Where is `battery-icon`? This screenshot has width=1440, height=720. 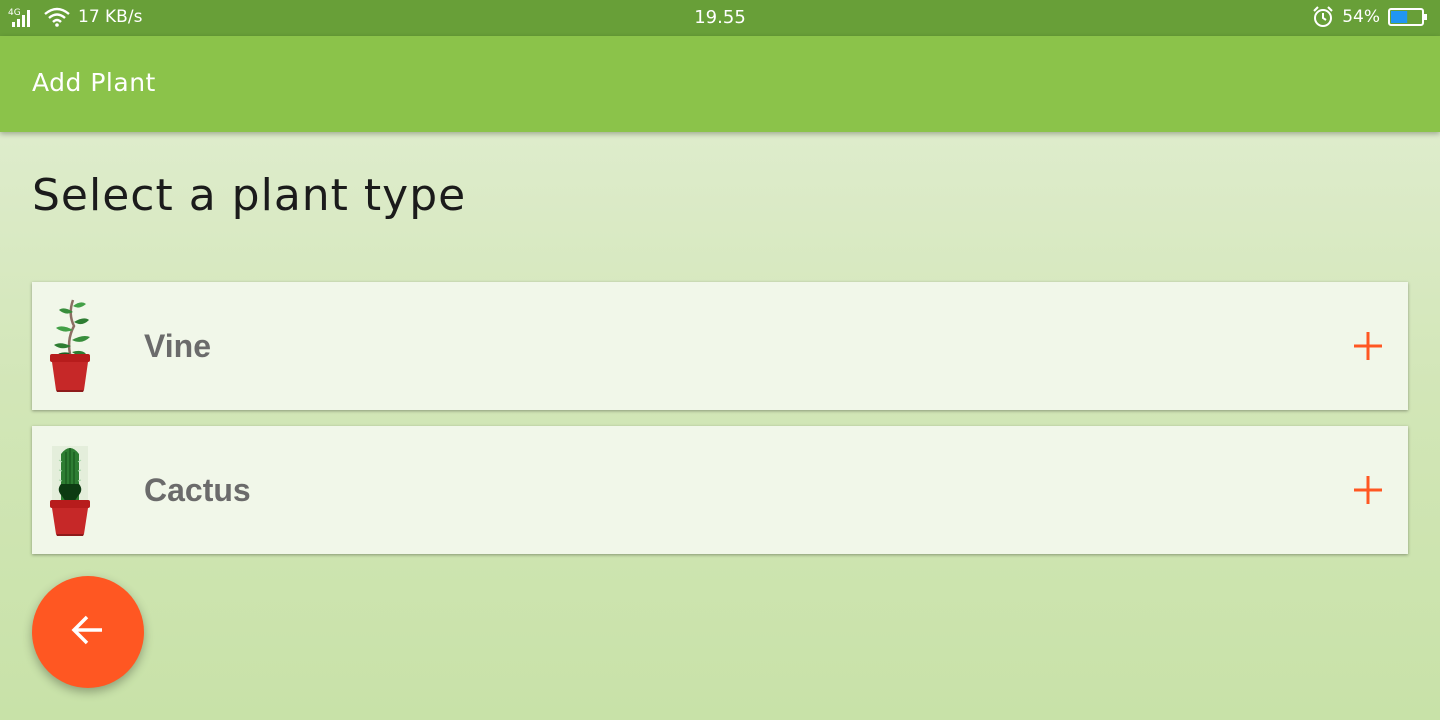
battery-icon is located at coordinates (1408, 17).